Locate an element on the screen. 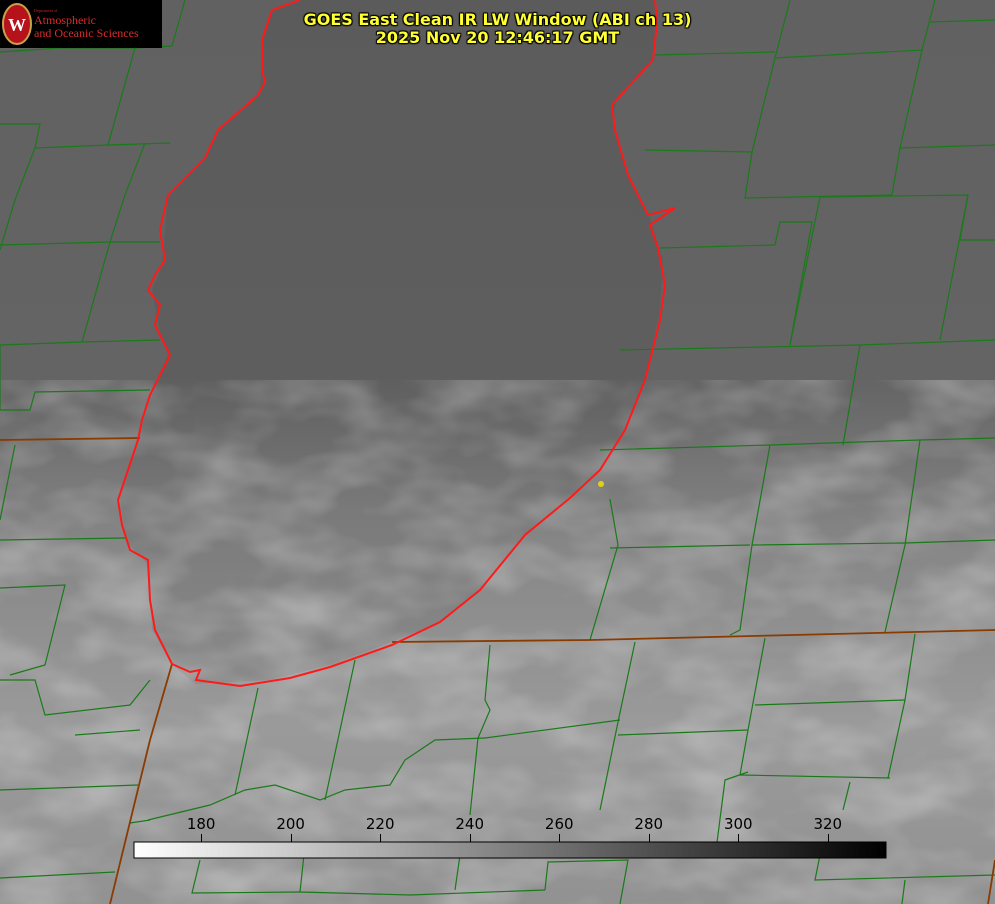 This screenshot has height=904, width=995. uw-crest-icon: W is located at coordinates (17, 24).